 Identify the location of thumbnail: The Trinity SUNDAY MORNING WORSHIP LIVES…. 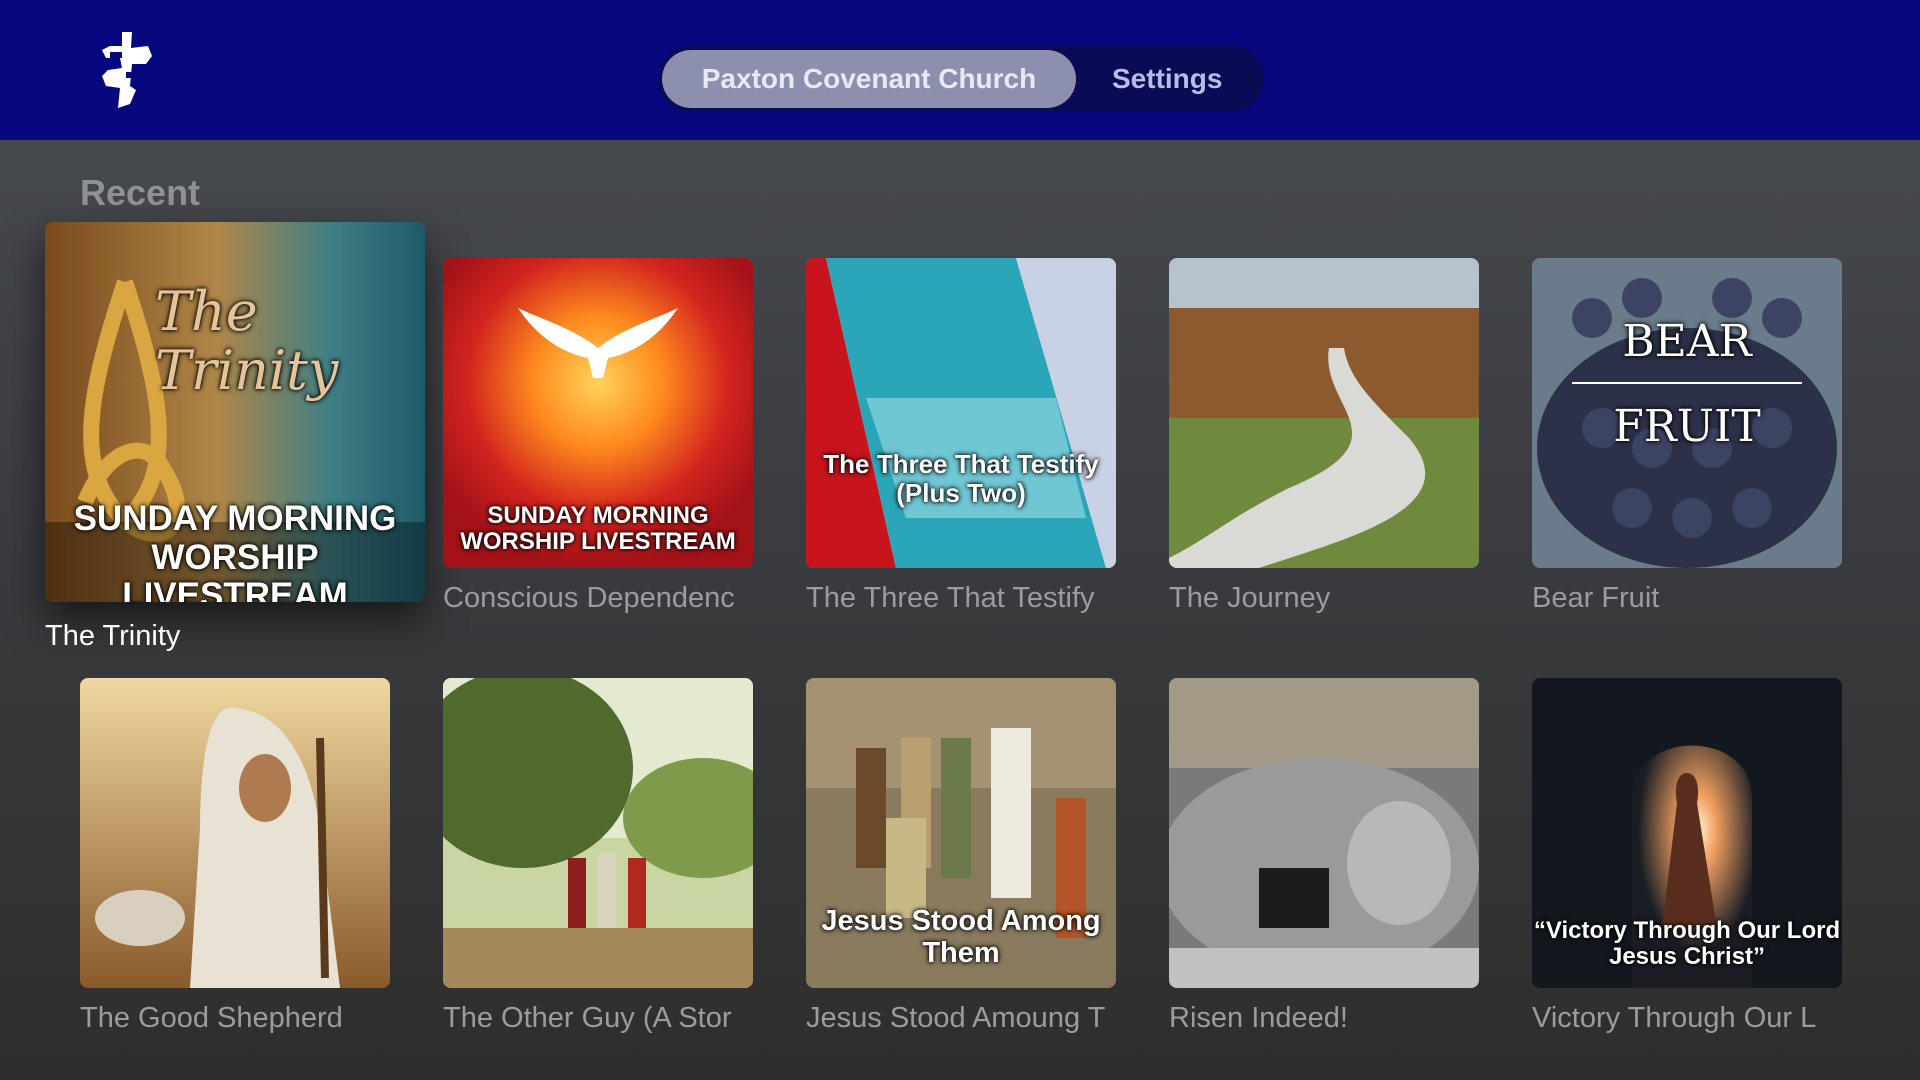
(235, 412).